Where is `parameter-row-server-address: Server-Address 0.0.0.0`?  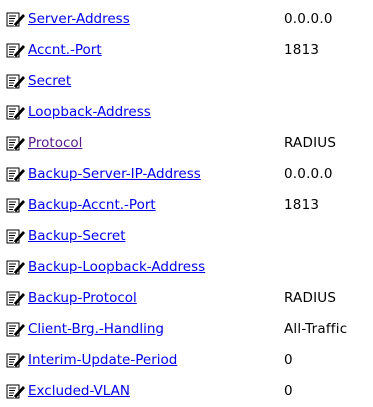
parameter-row-server-address: Server-Address 0.0.0.0 is located at coordinates (188, 18).